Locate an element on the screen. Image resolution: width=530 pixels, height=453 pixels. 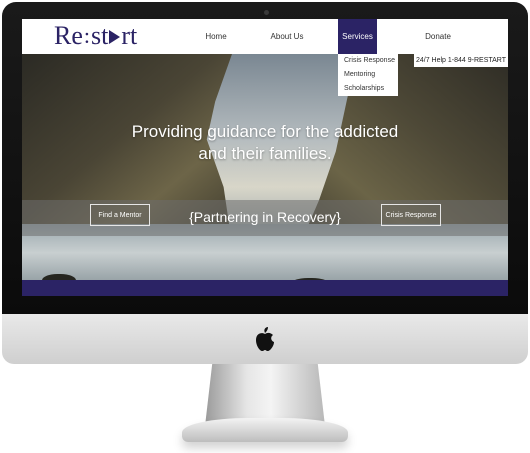
site-logo: Re : st rt is located at coordinates (95, 36).